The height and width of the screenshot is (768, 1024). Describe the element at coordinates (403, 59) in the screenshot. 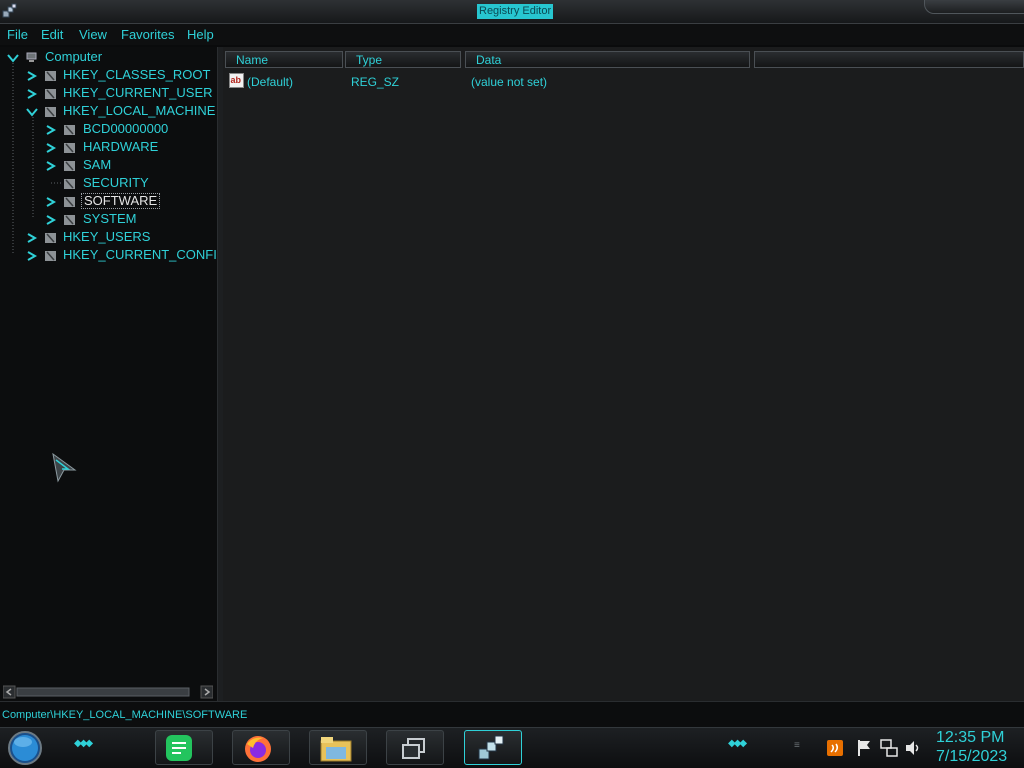

I see `column-header-type: Type` at that location.